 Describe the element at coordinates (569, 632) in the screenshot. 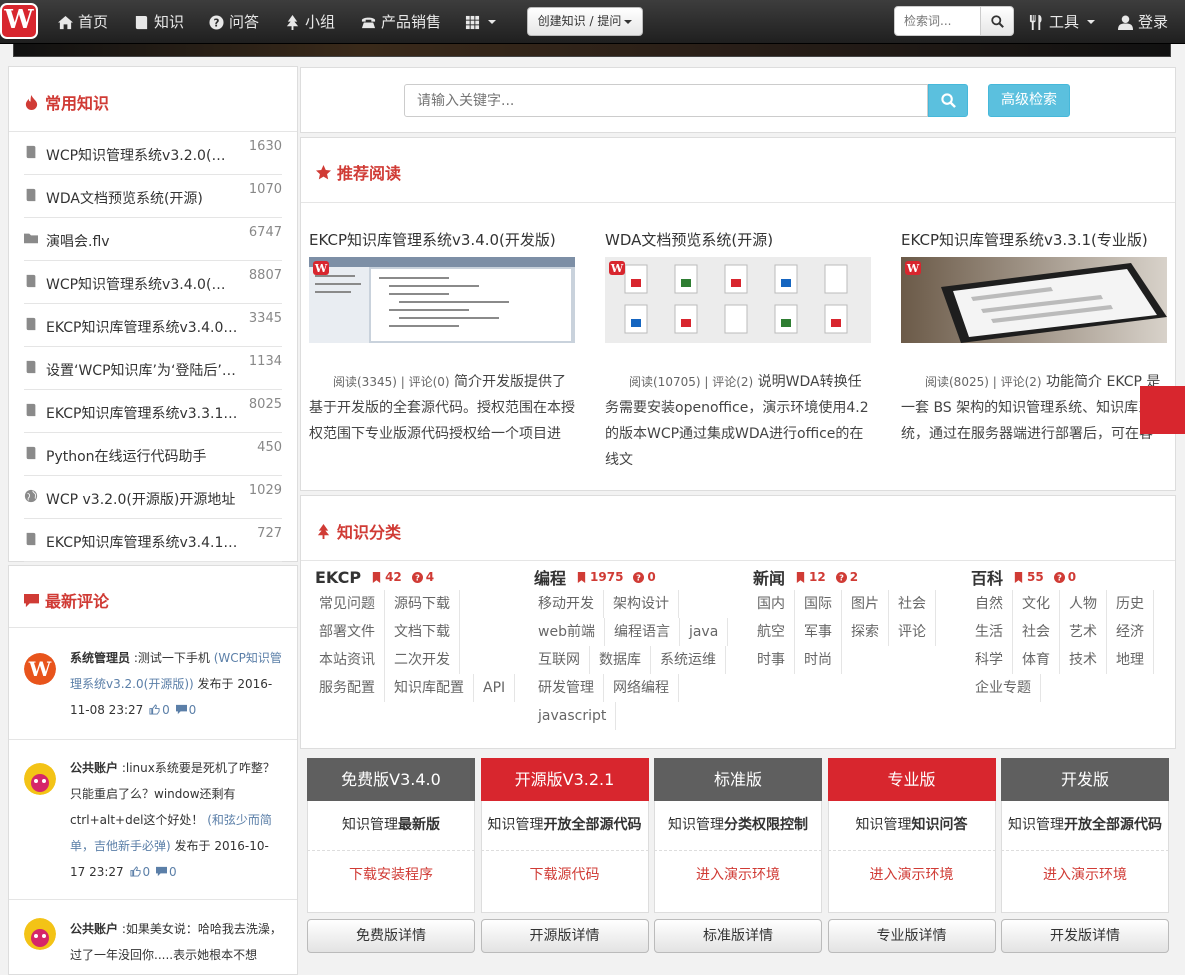

I see `category-tag: web前端` at that location.